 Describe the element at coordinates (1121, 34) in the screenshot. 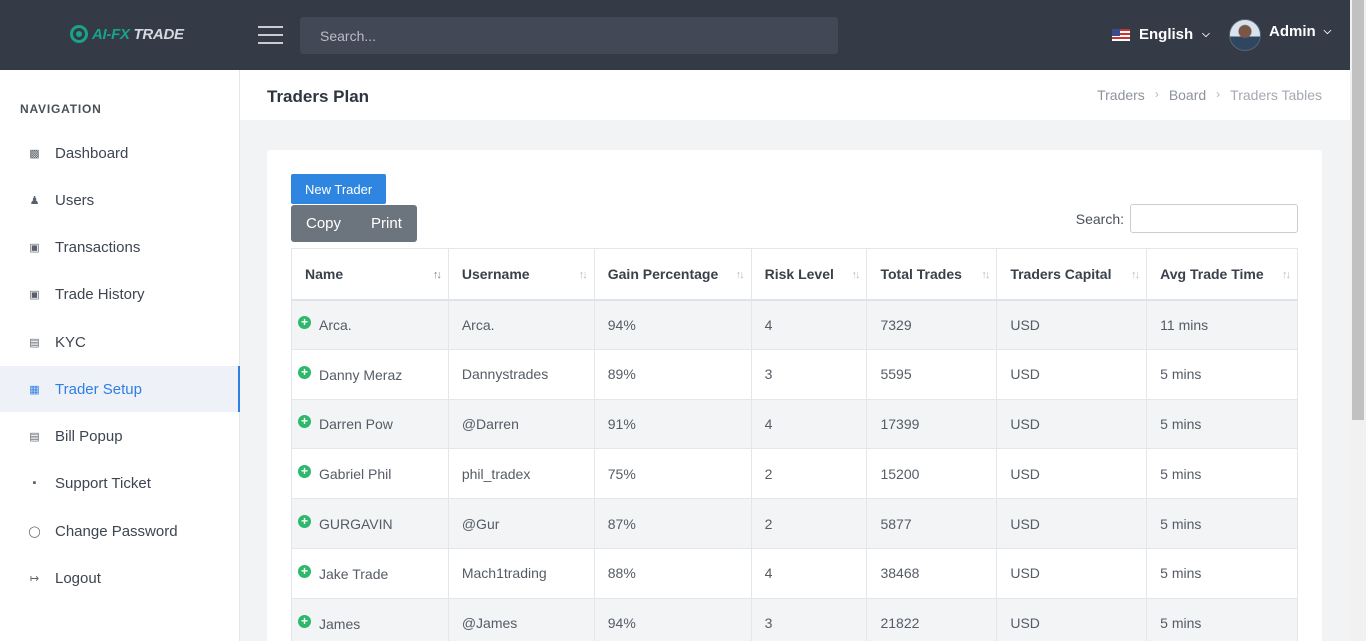

I see `us-flag-icon` at that location.